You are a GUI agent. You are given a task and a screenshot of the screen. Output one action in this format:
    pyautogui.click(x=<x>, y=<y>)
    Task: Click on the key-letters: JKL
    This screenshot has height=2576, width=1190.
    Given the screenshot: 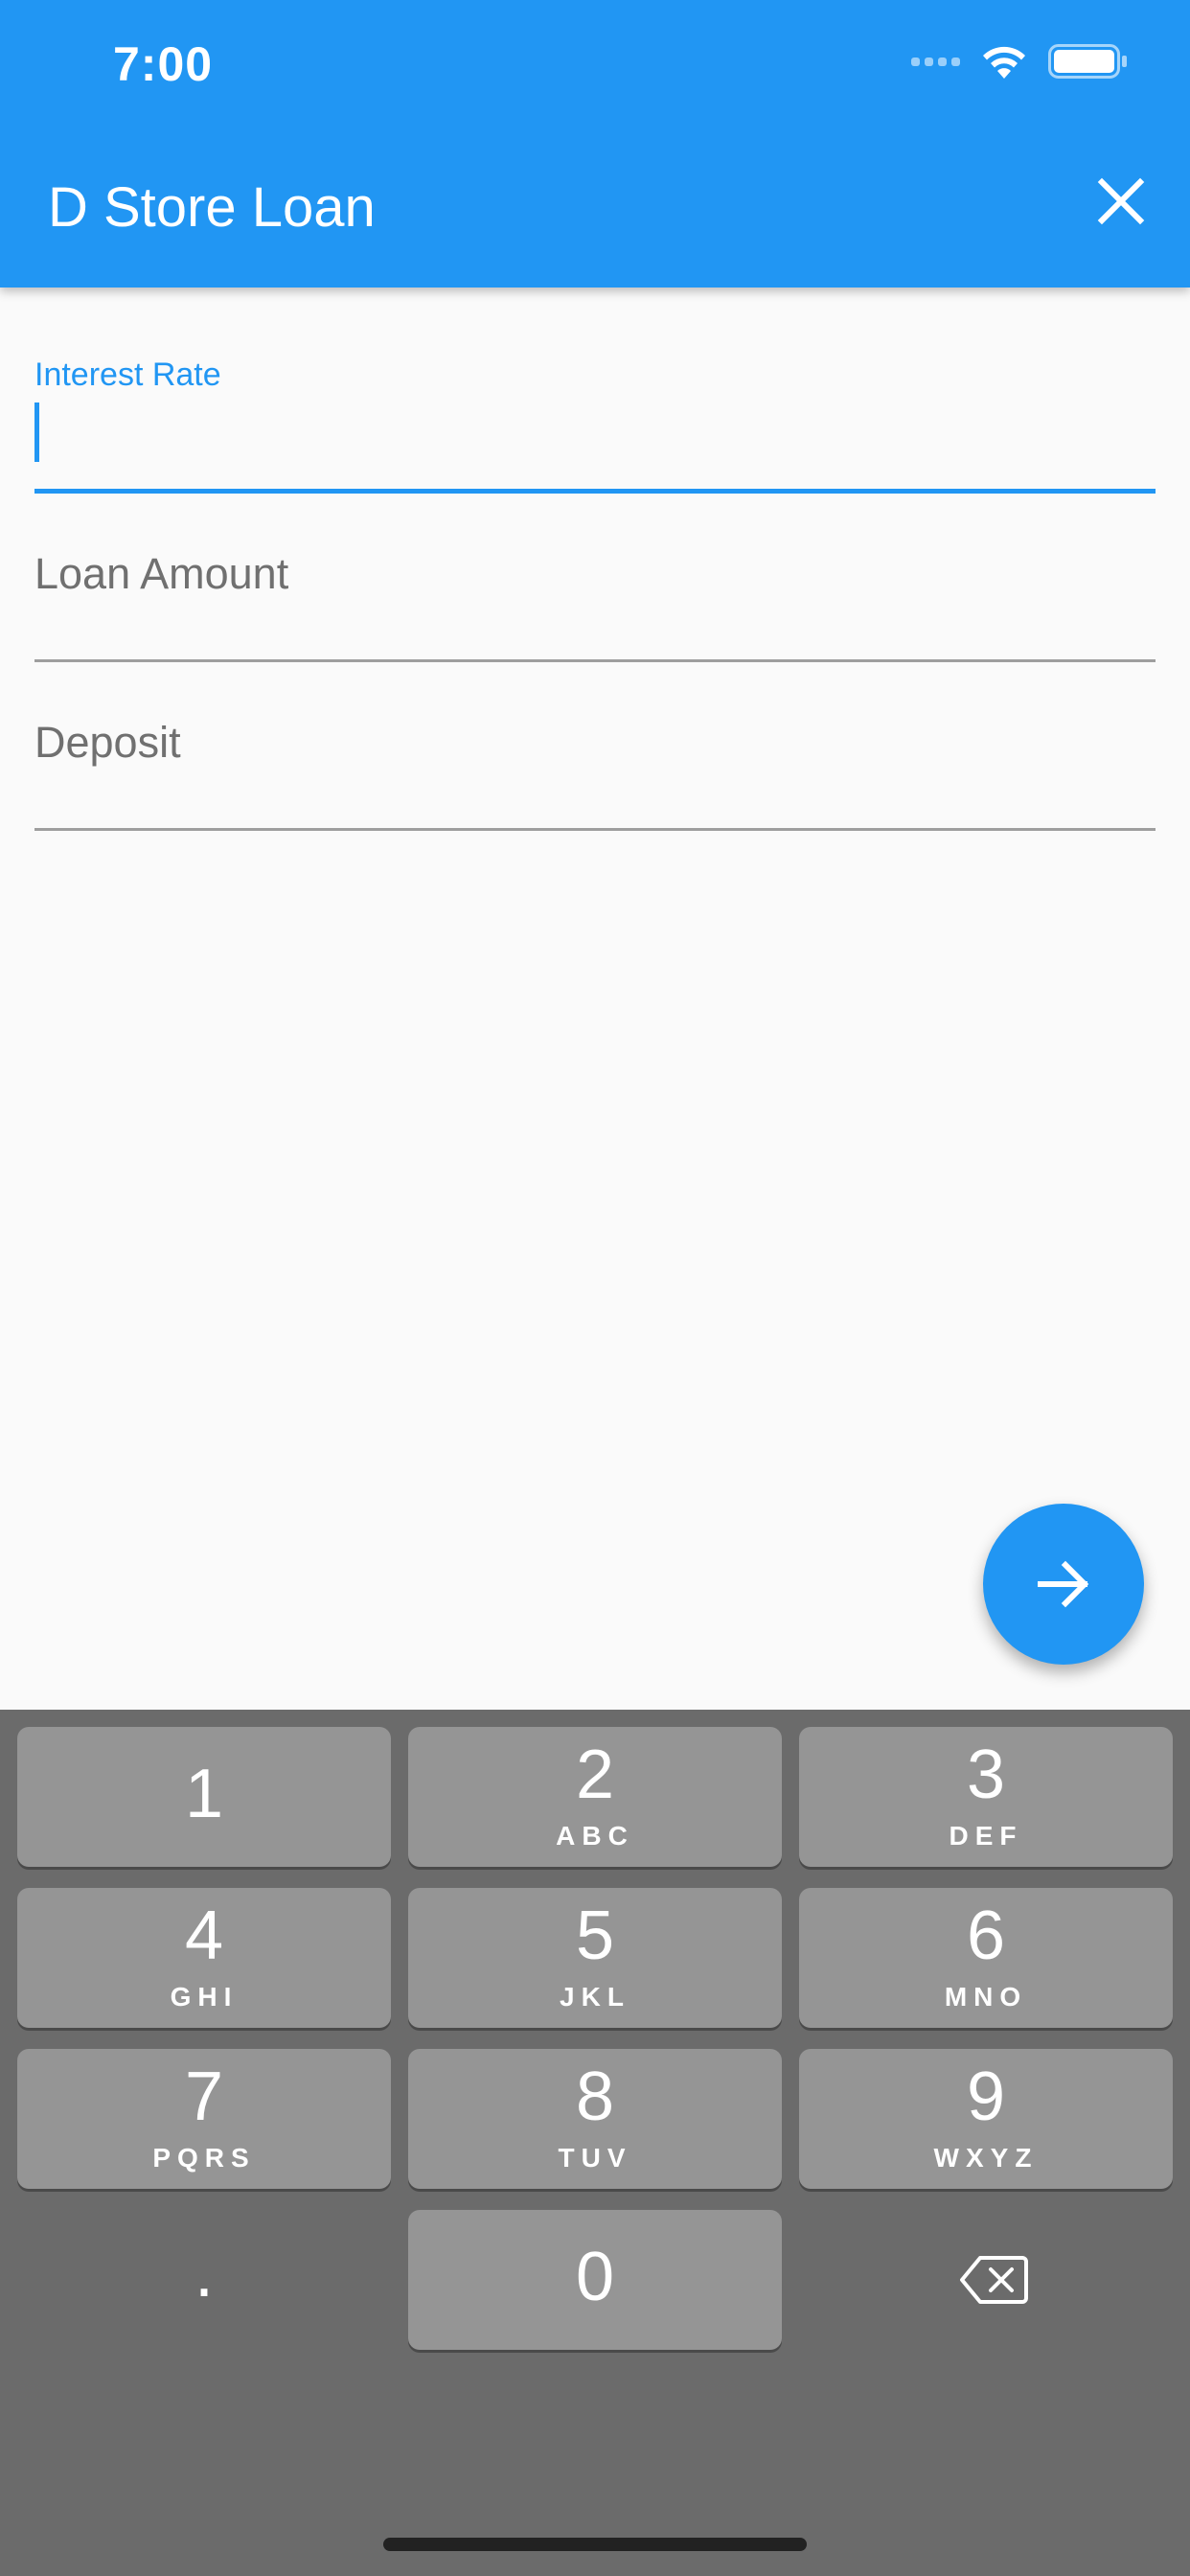 What is the action you would take?
    pyautogui.click(x=595, y=1997)
    